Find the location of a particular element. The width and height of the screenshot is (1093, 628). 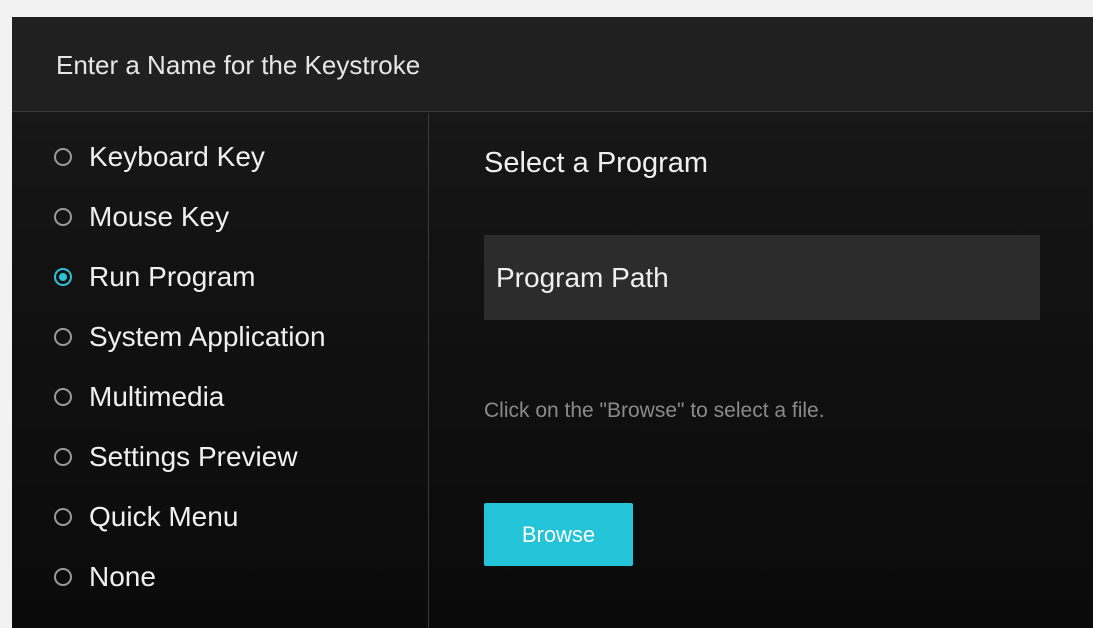

option-keyboard-key: Keyboard Key is located at coordinates (159, 157).